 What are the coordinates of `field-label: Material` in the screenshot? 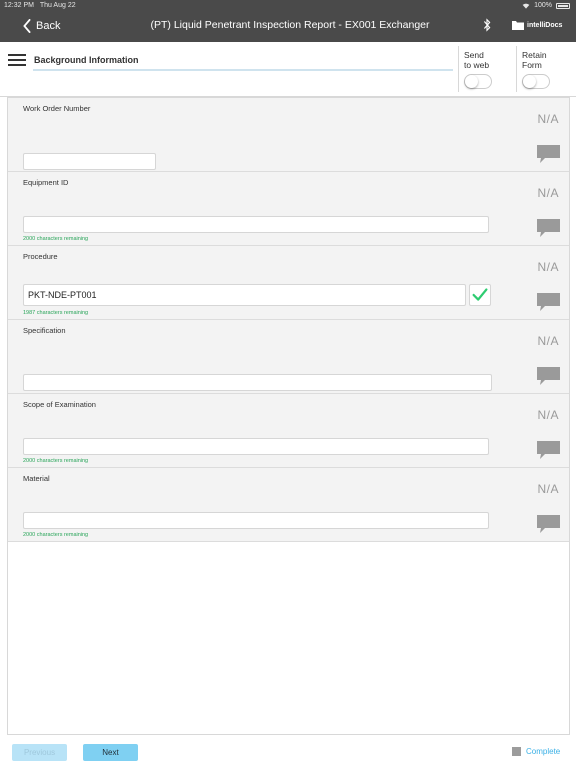 It's located at (36, 478).